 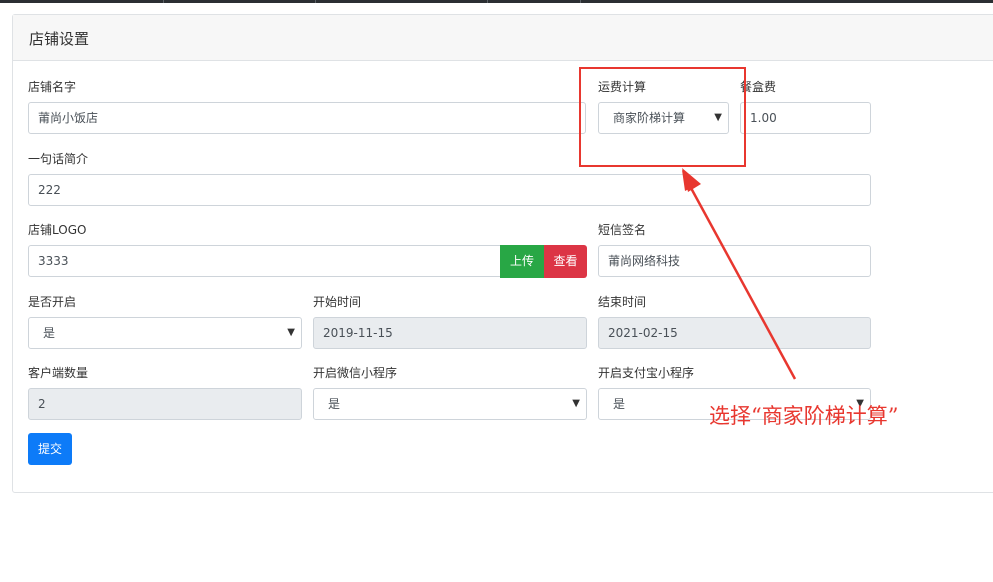 I want to click on intro-label: 一句话简介, so click(x=58, y=159).